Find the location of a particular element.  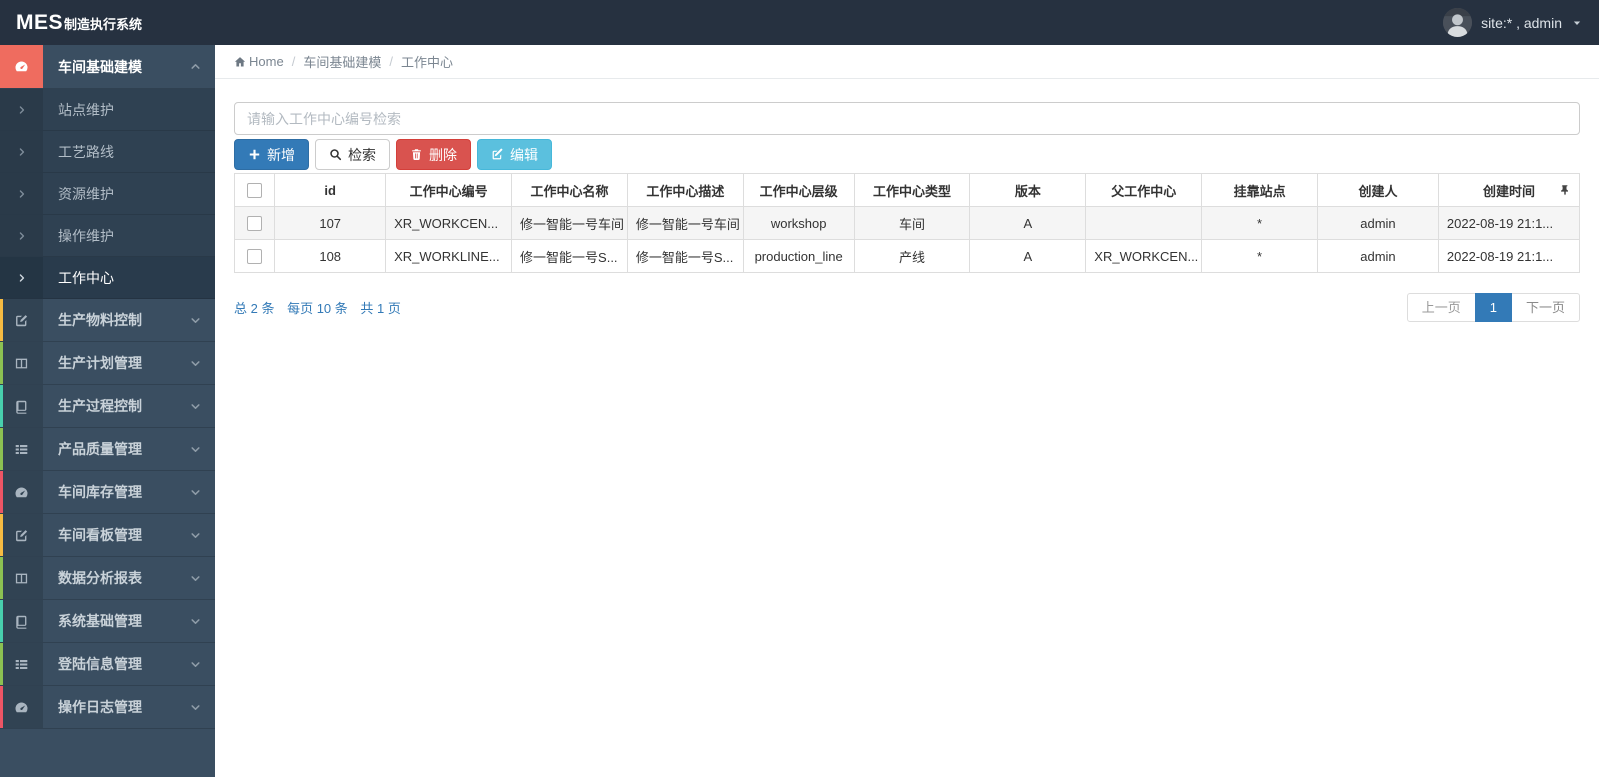

sidebar-group-8: 数据分析报表 is located at coordinates (107, 578).